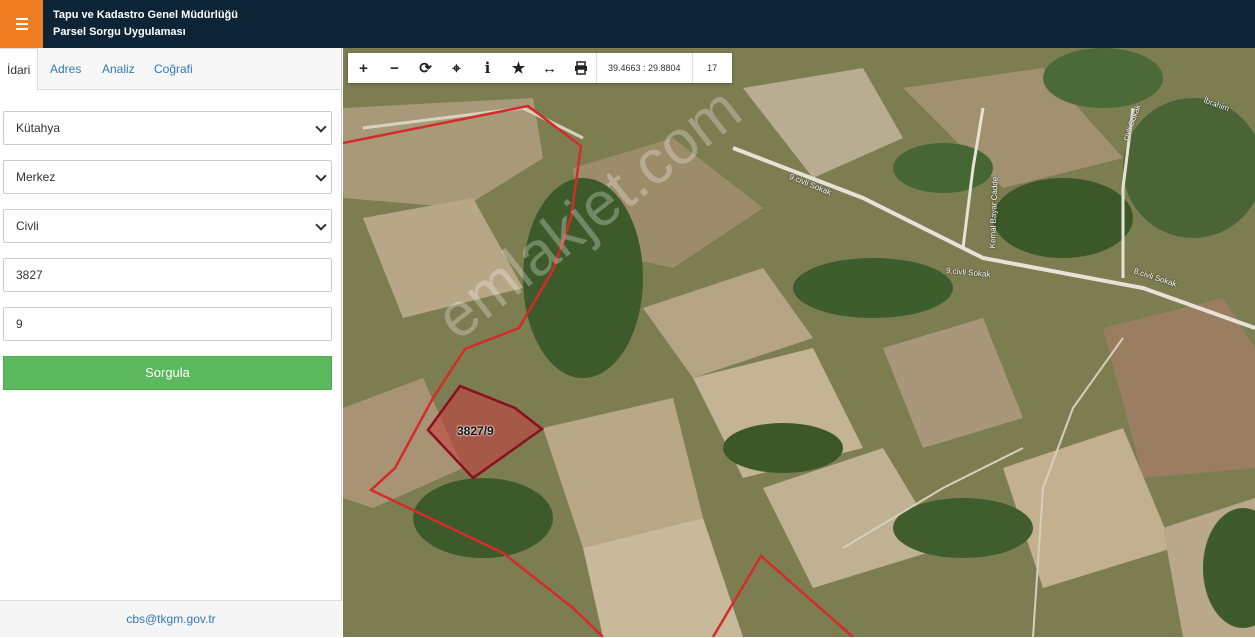 The width and height of the screenshot is (1255, 638). I want to click on measure-icon: ↔, so click(549, 68).